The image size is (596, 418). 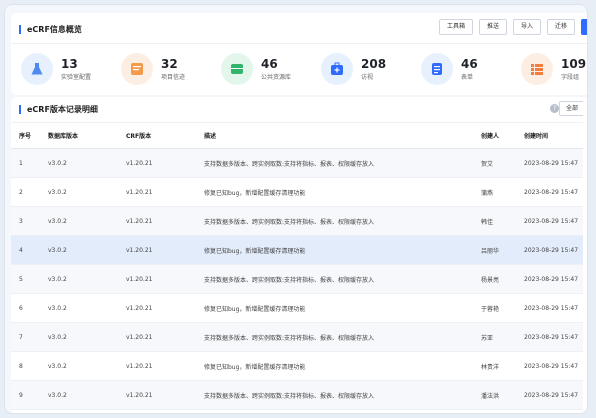 What do you see at coordinates (584, 27) in the screenshot?
I see `primary-action-button` at bounding box center [584, 27].